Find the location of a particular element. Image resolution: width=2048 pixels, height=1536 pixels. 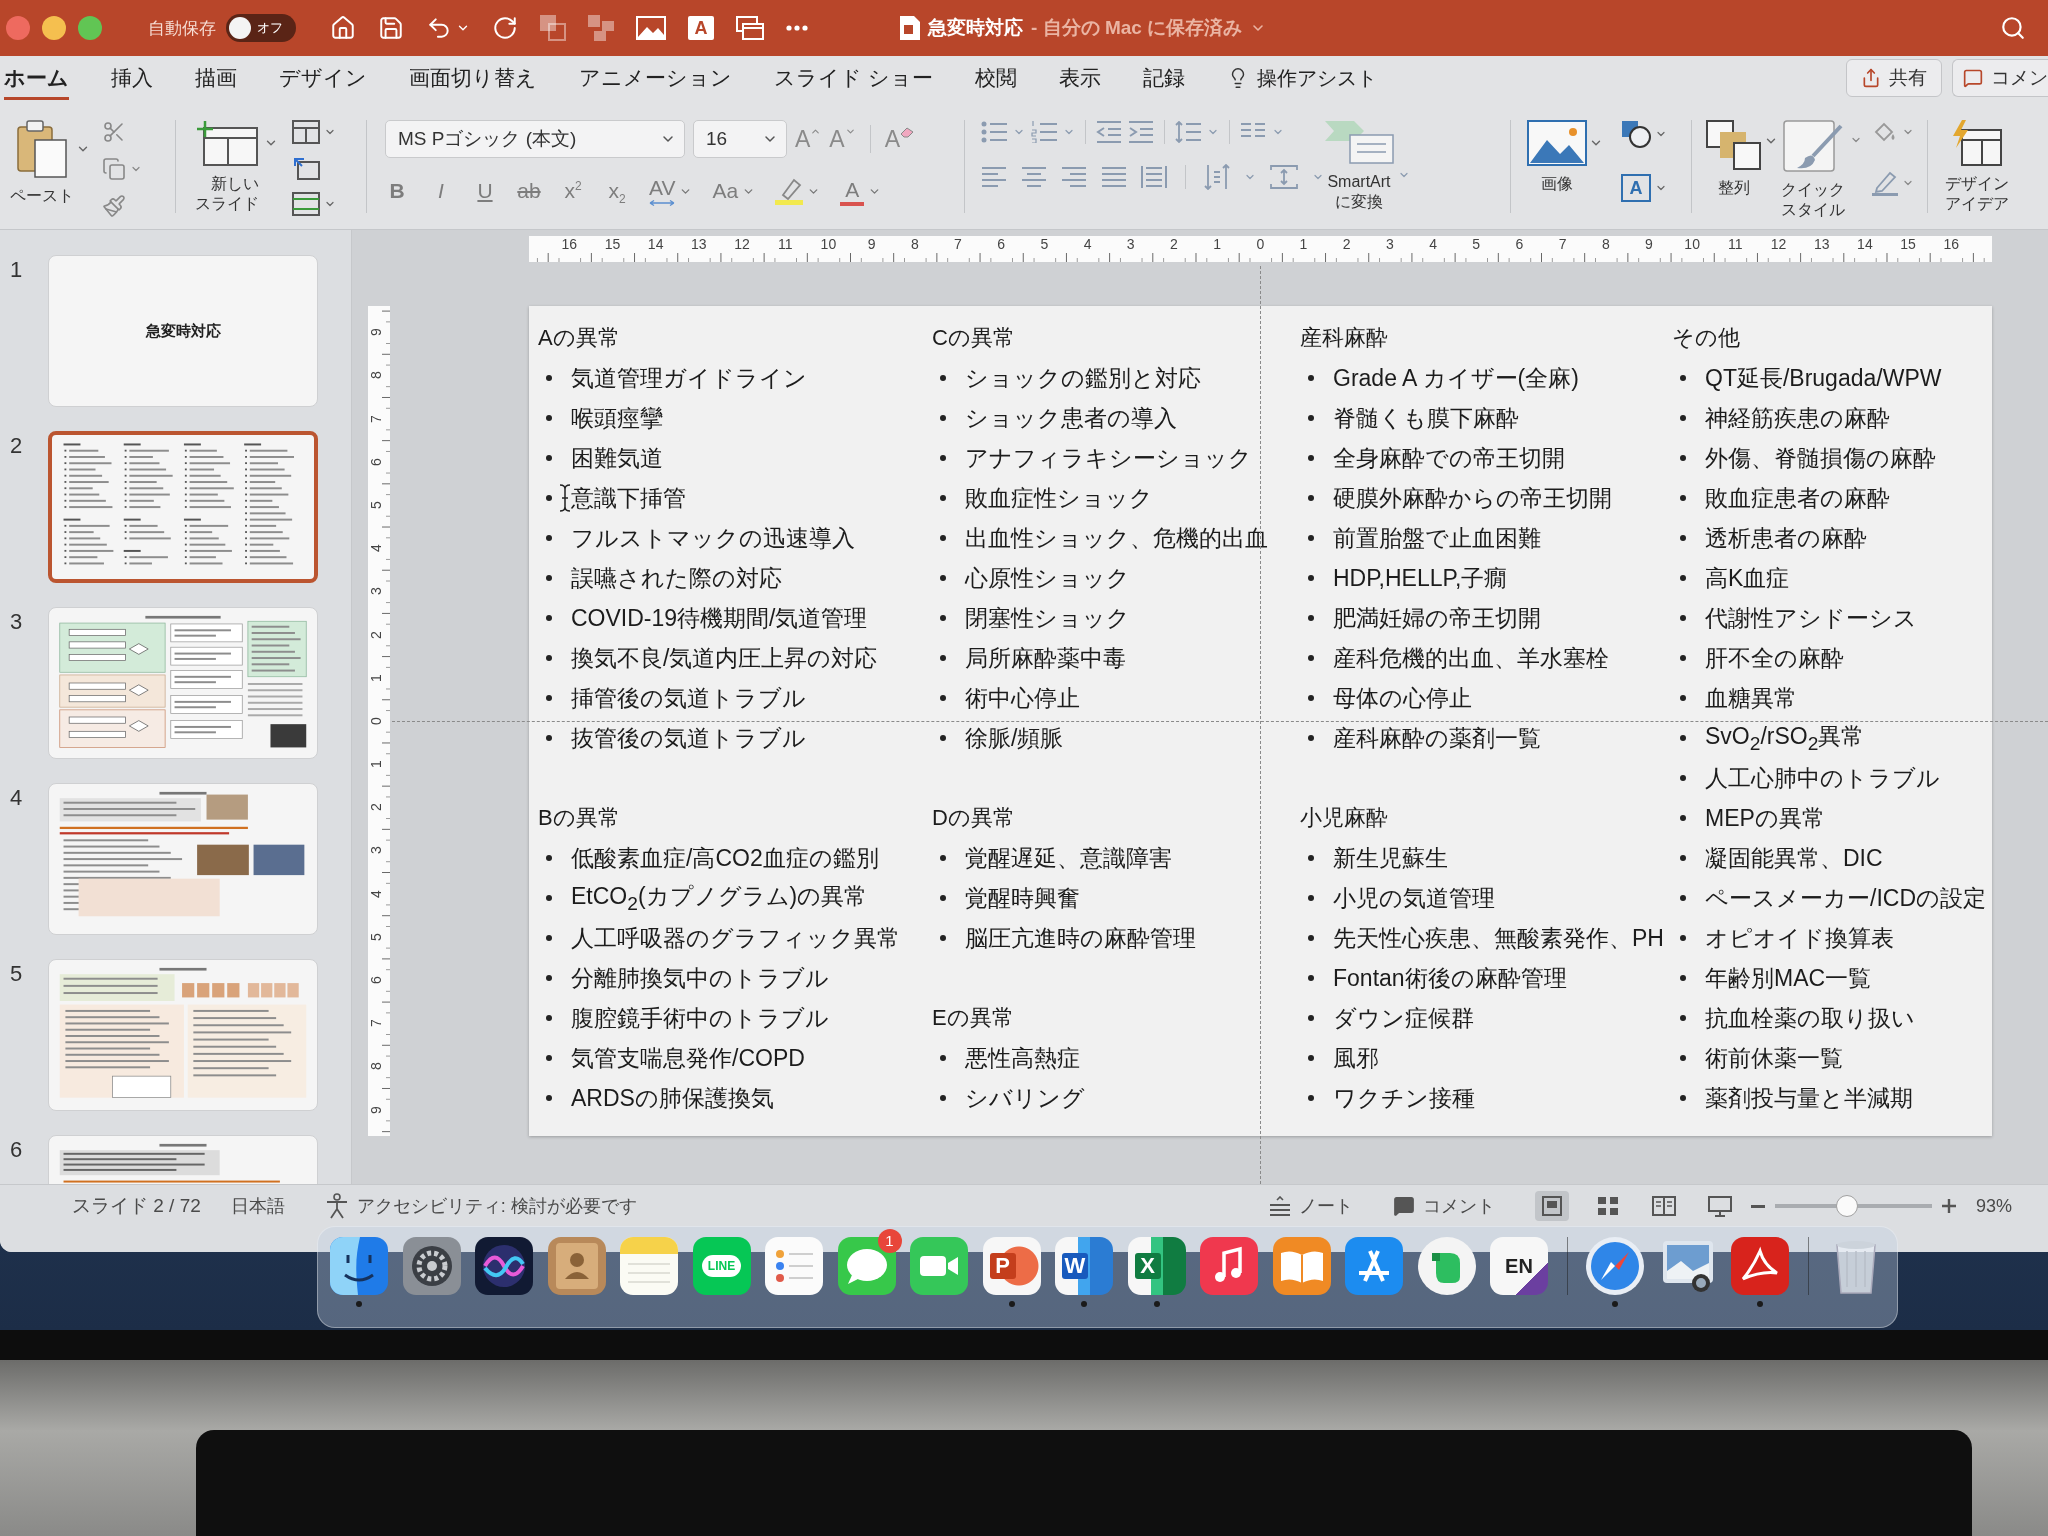

list-item-text: 小児の気道管理 is located at coordinates (1414, 898).